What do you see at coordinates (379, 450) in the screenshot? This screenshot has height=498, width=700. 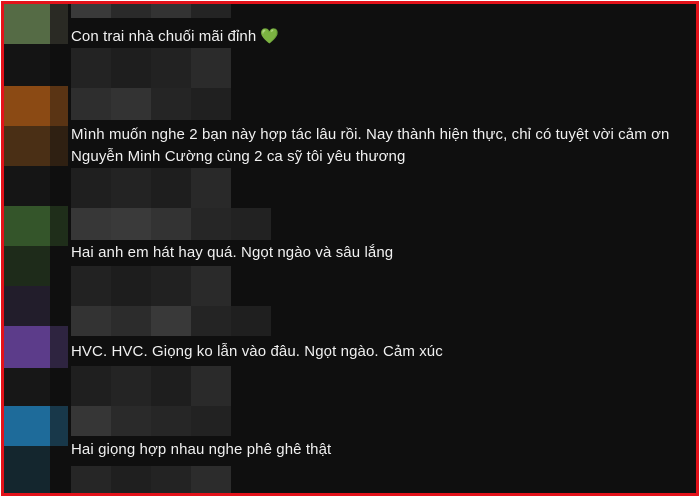 I see `comment-text: Hai giọng hợp nhau nghe phê ghê thật` at bounding box center [379, 450].